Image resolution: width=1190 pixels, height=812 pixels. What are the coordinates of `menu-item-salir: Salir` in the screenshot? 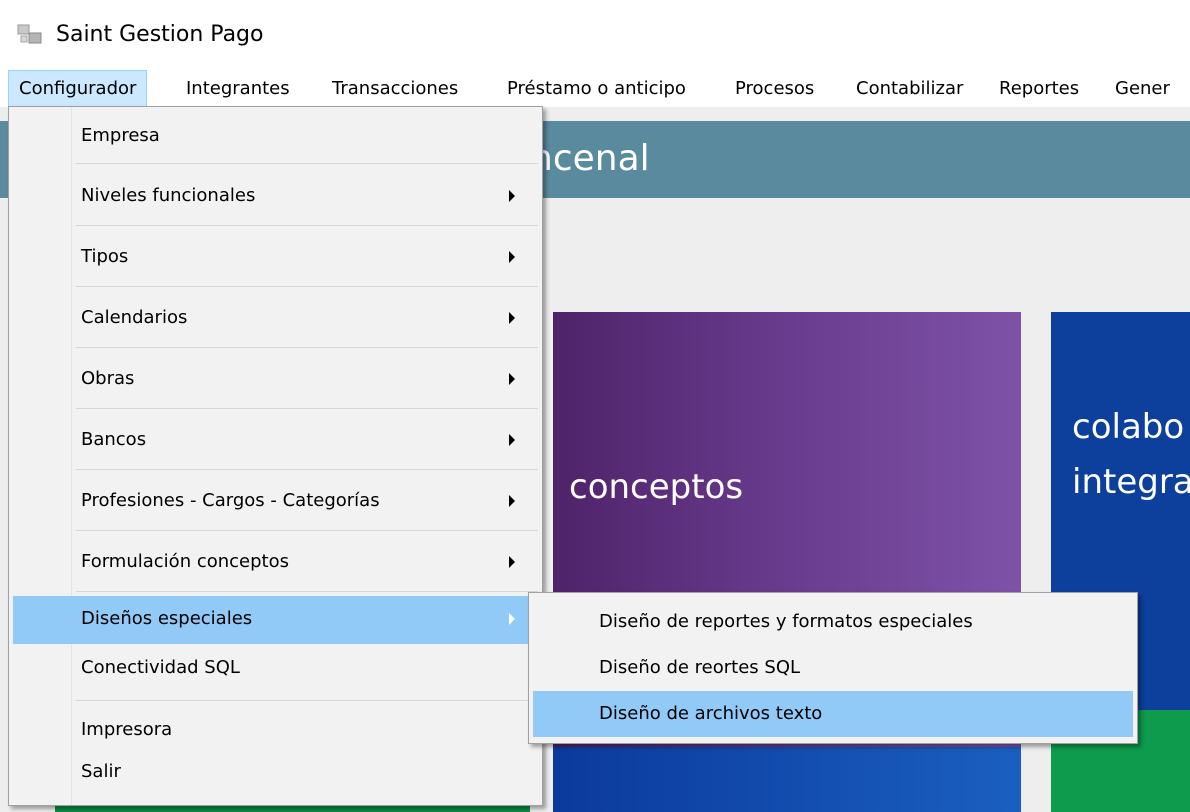 It's located at (275, 775).